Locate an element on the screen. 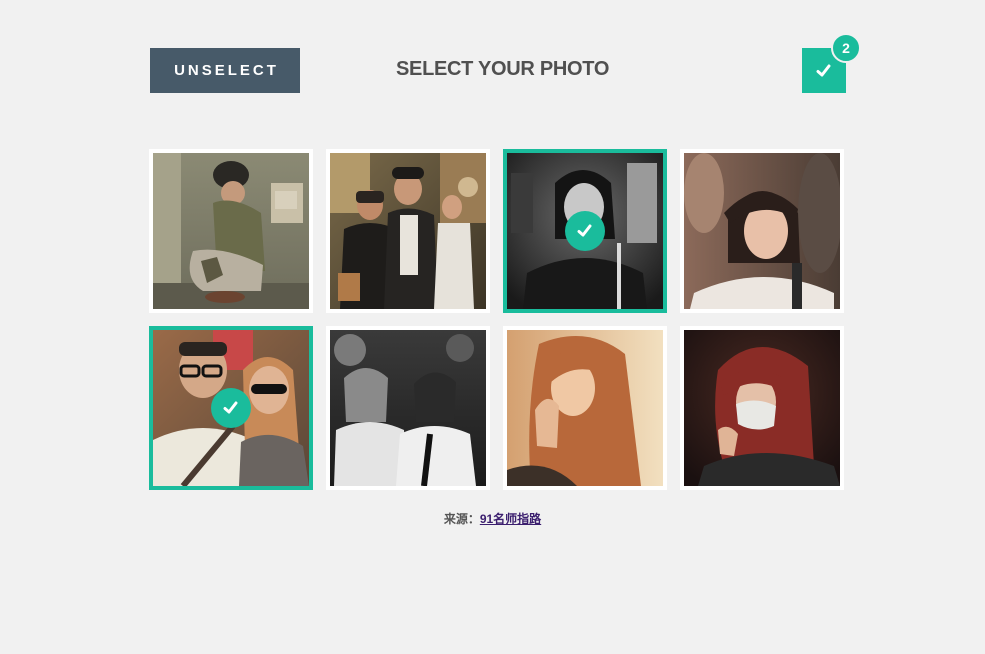 The width and height of the screenshot is (985, 654). source-credit: 来源：91名师指路 is located at coordinates (492, 518).